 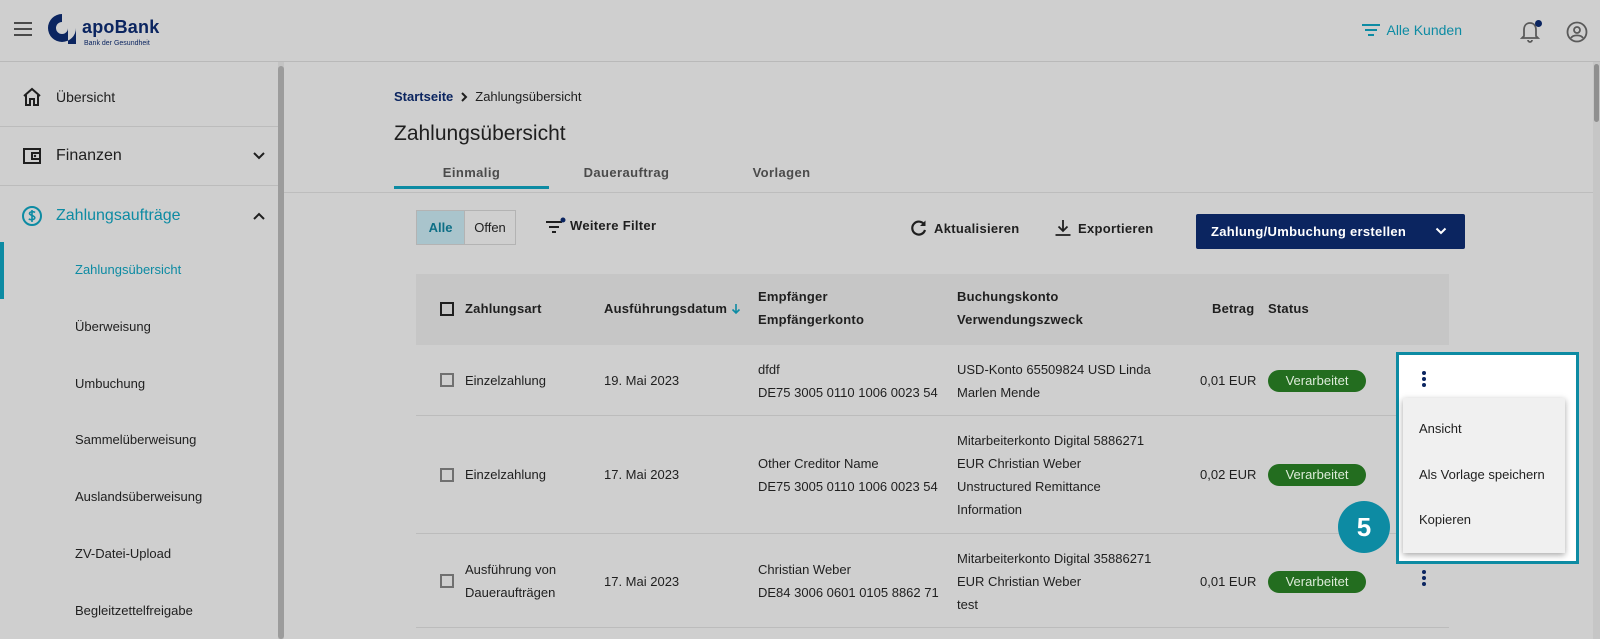 I want to click on column-header-payment-type: Zahlungsart, so click(x=503, y=308).